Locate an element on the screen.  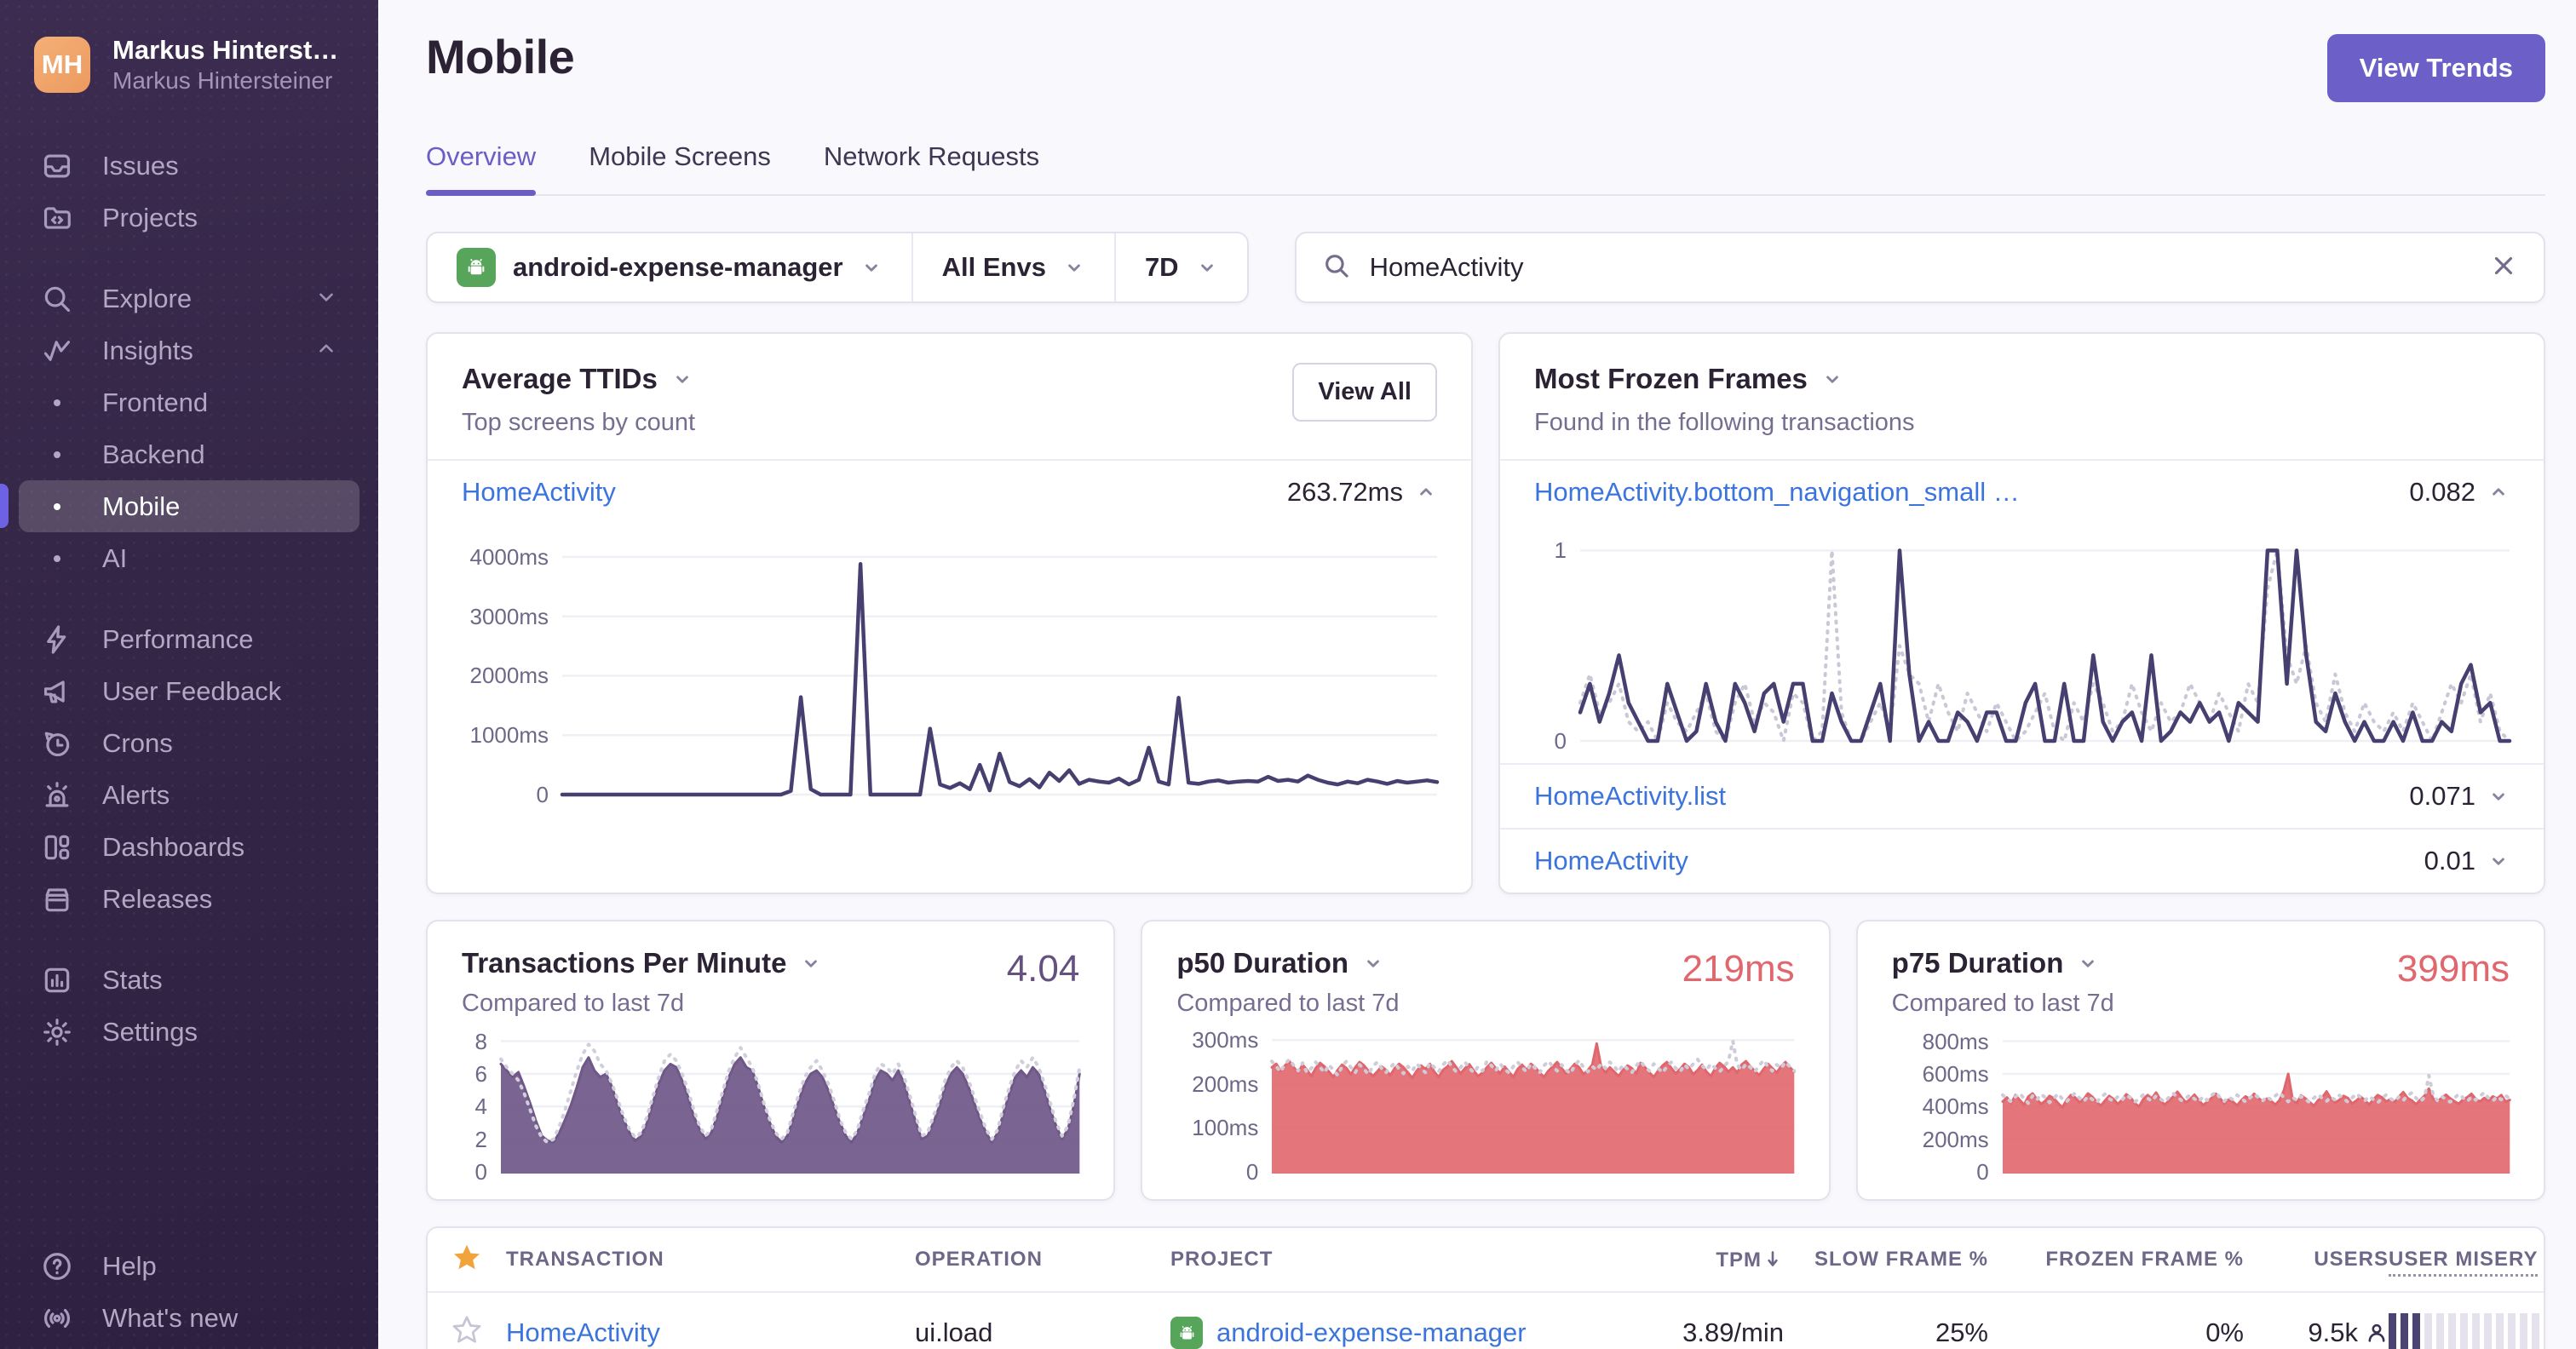
operation-cell: ui.load is located at coordinates (954, 1332).